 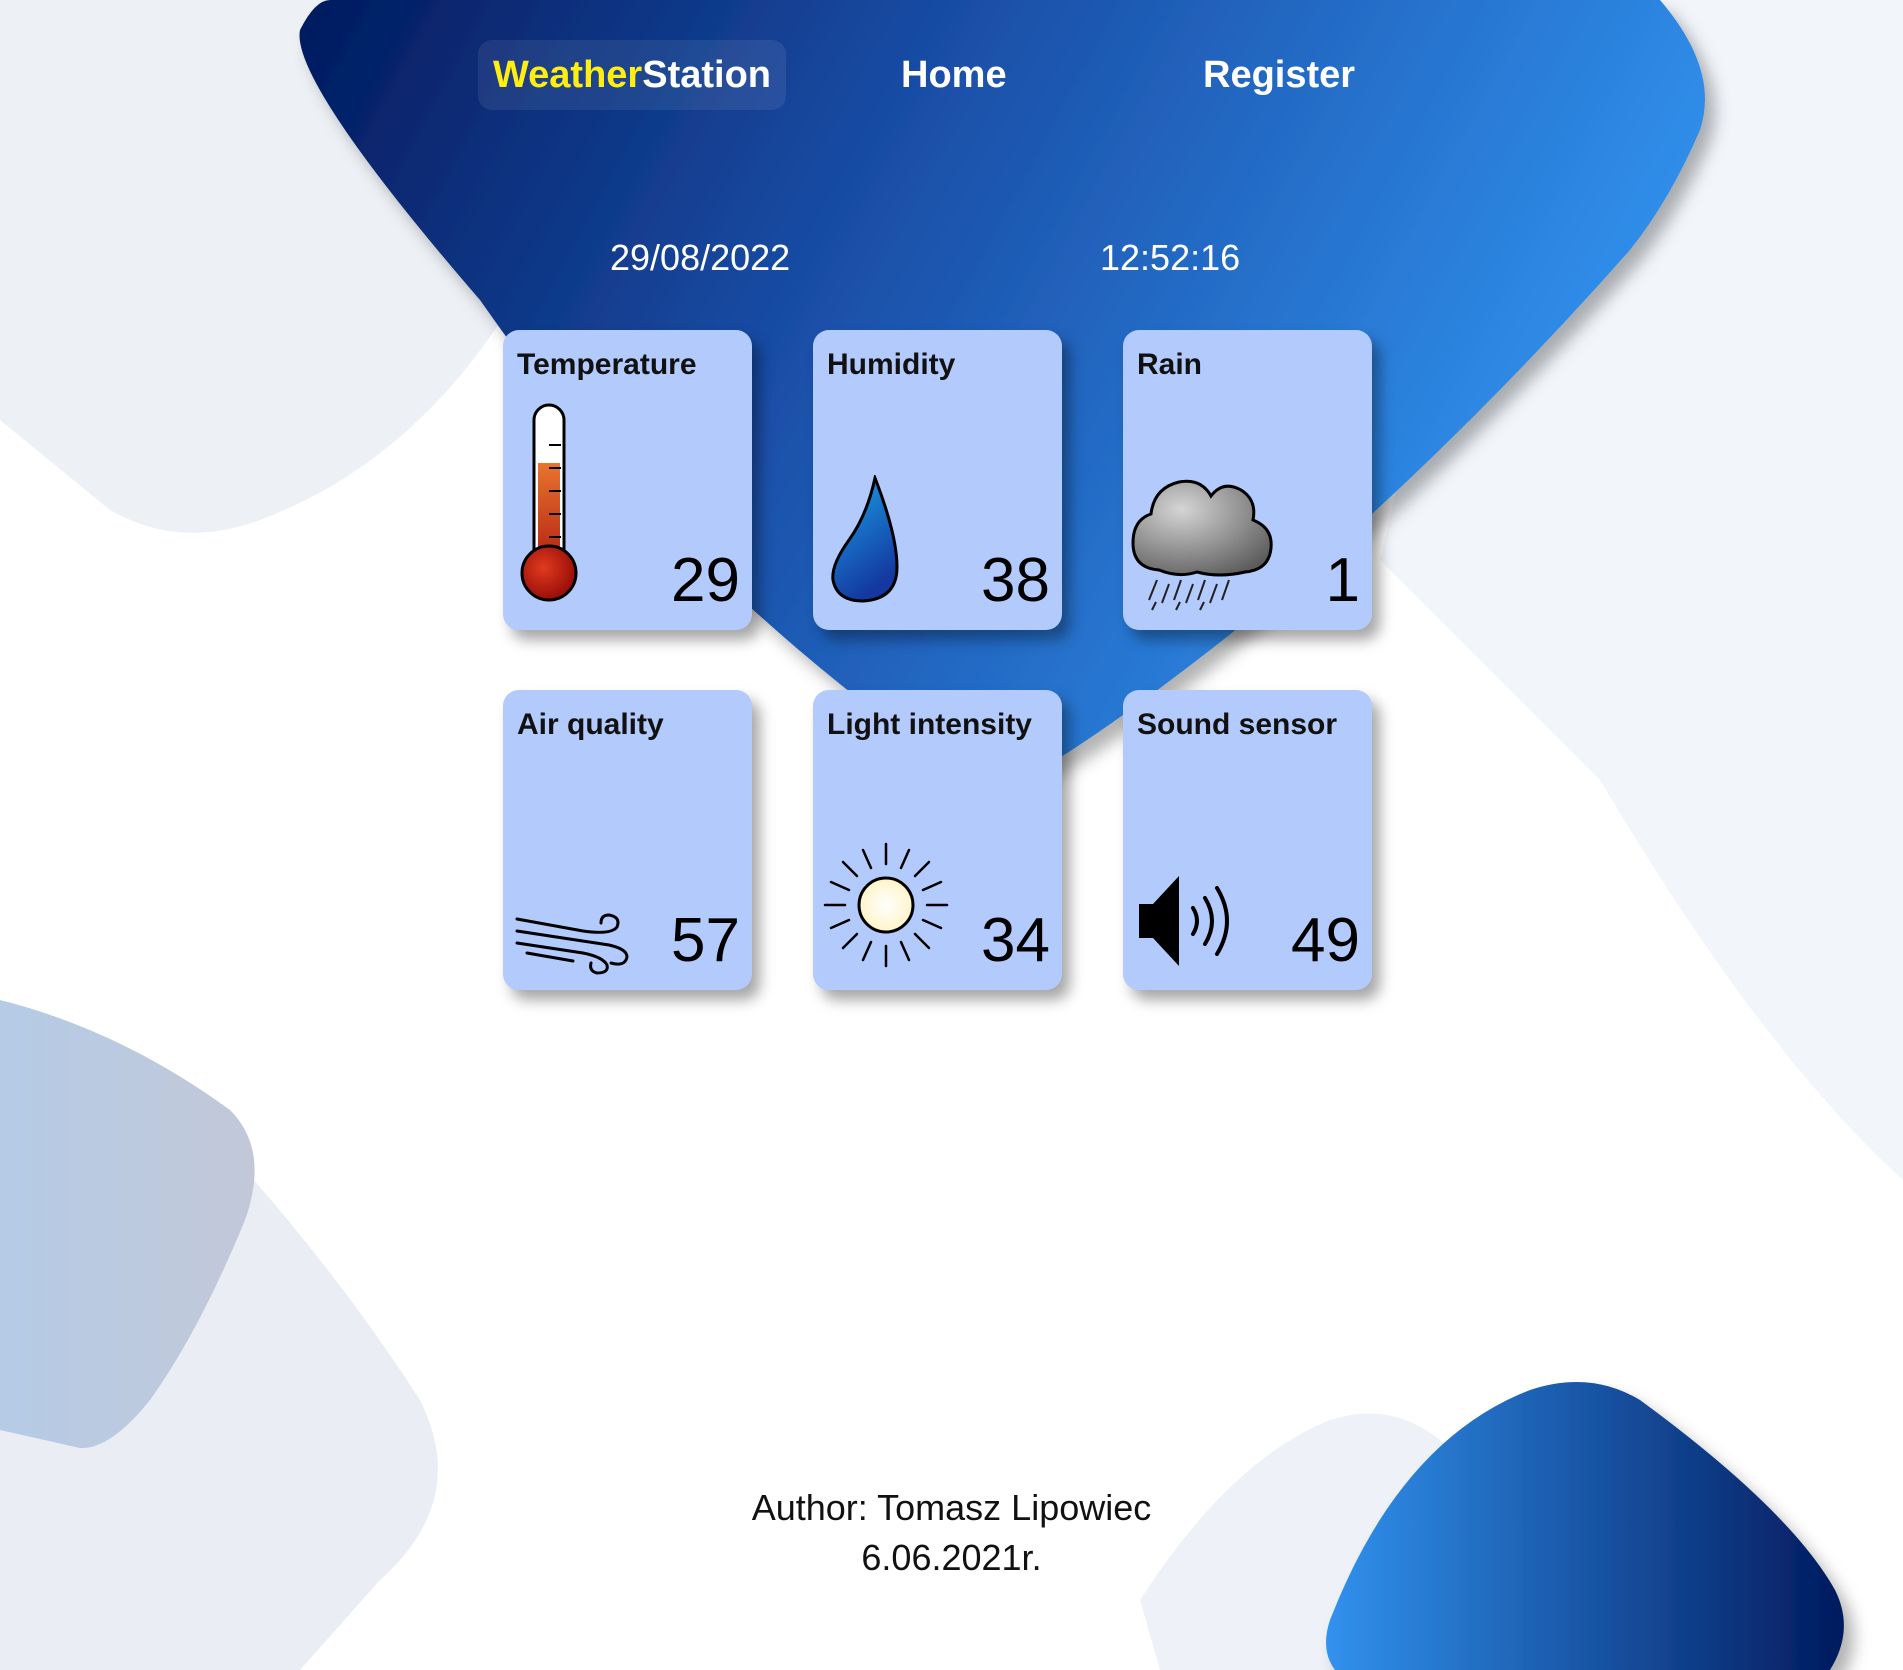 I want to click on card-title: Temperature, so click(x=607, y=364).